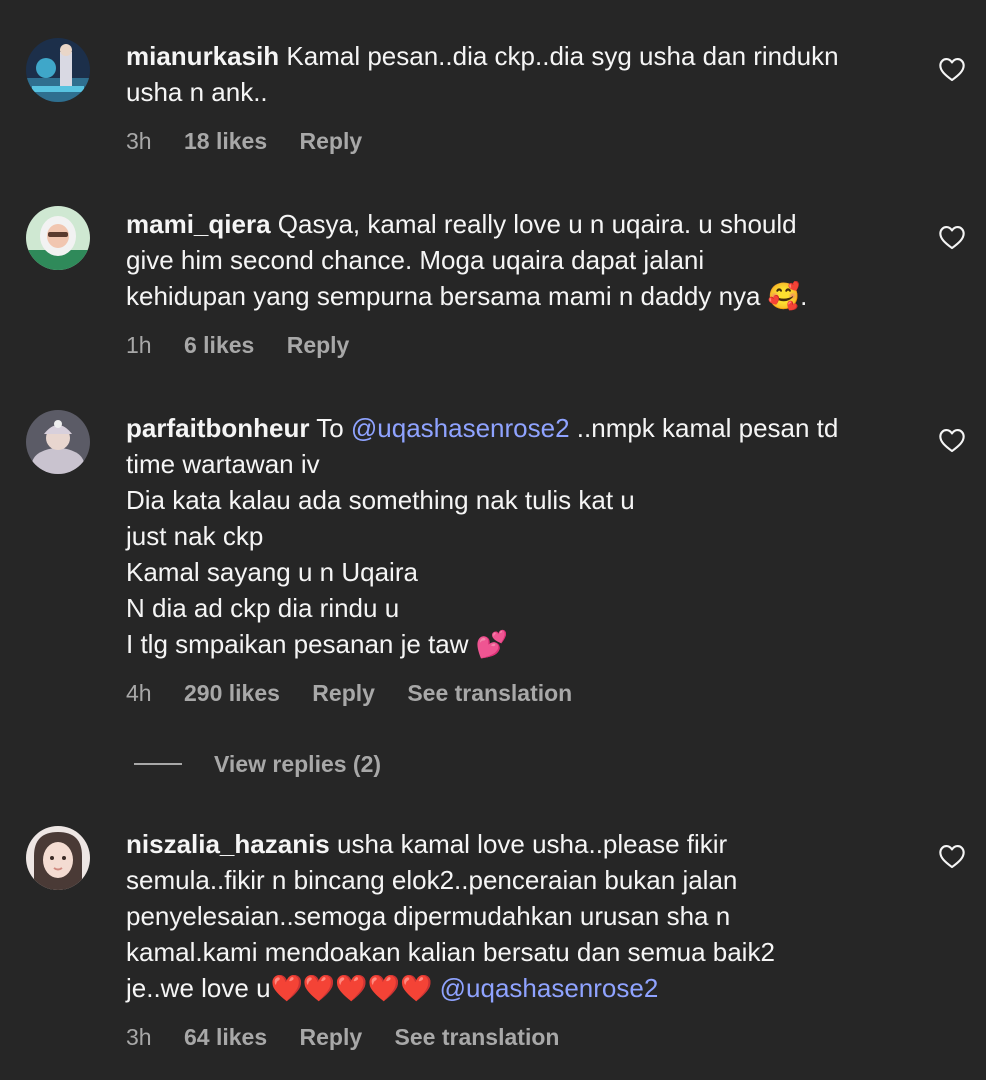 This screenshot has height=1080, width=986. What do you see at coordinates (197, 92) in the screenshot?
I see `comment-line: usha n ank..` at bounding box center [197, 92].